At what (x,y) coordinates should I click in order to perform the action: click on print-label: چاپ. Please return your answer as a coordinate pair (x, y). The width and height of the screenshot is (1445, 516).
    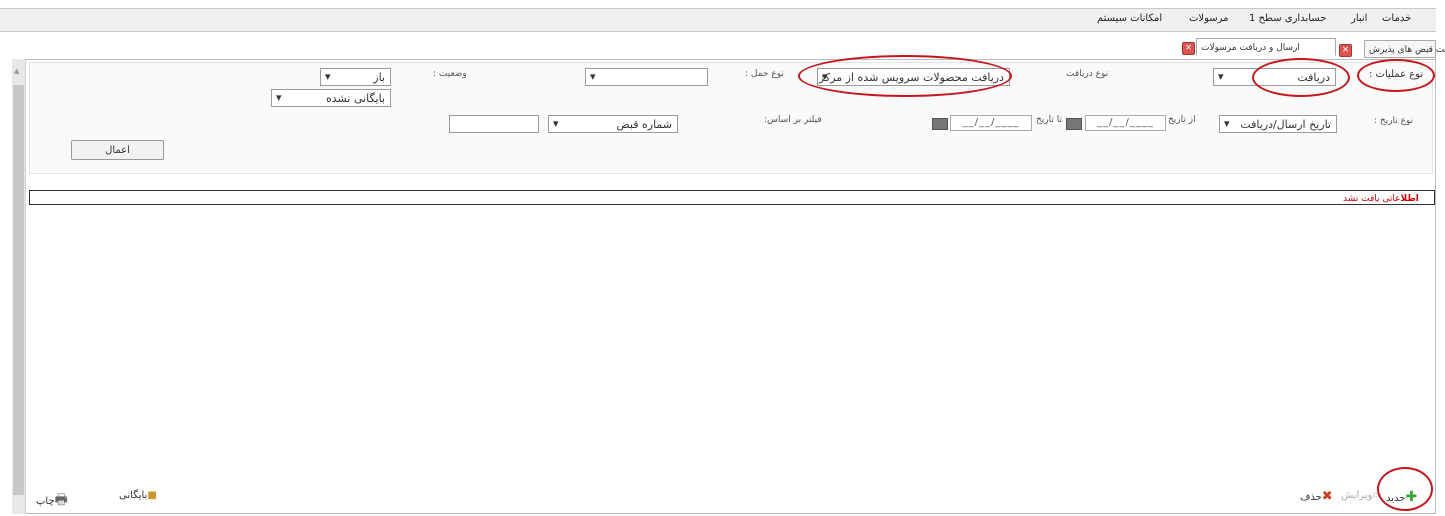
    Looking at the image, I should click on (45, 501).